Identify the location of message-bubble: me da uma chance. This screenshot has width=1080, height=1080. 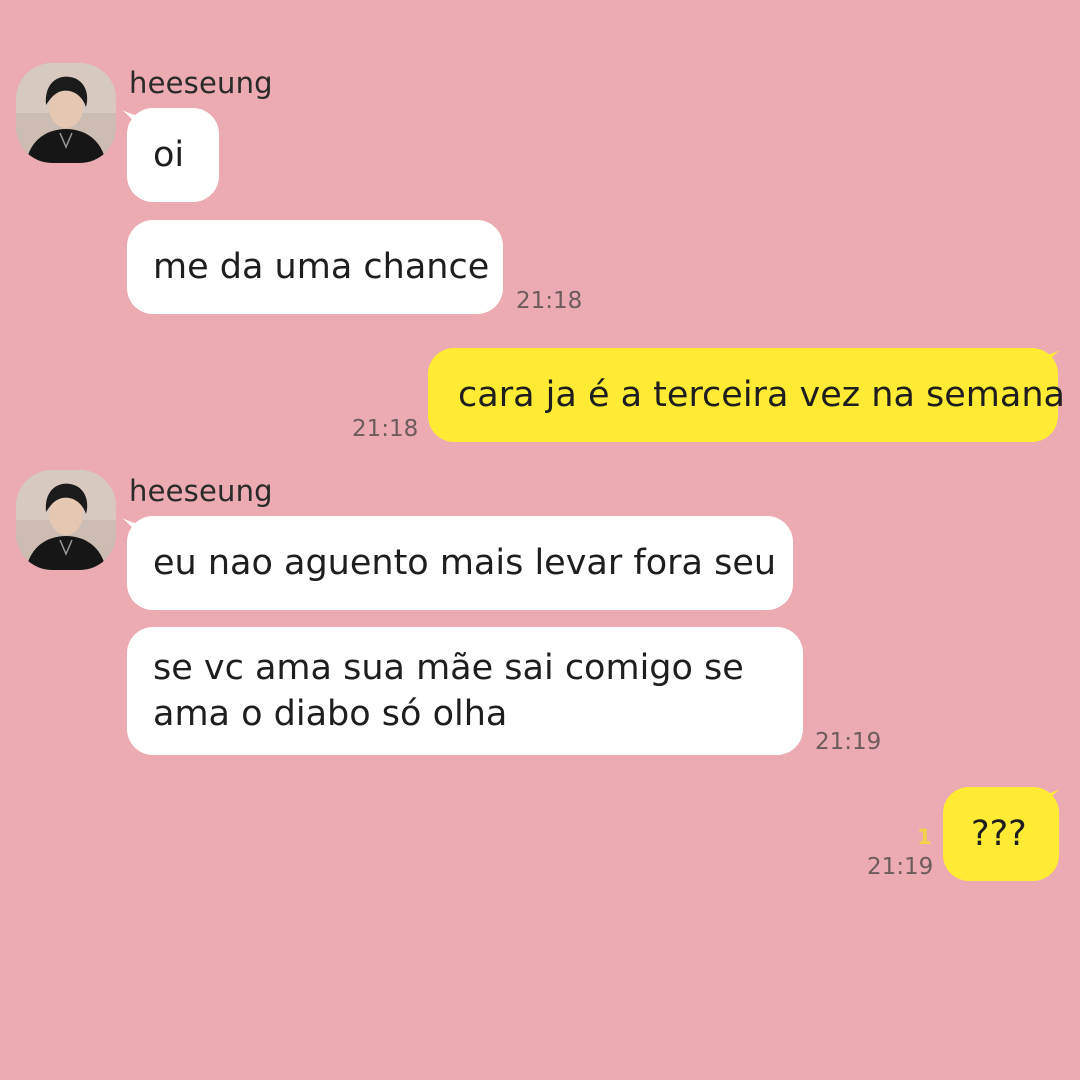
(315, 267).